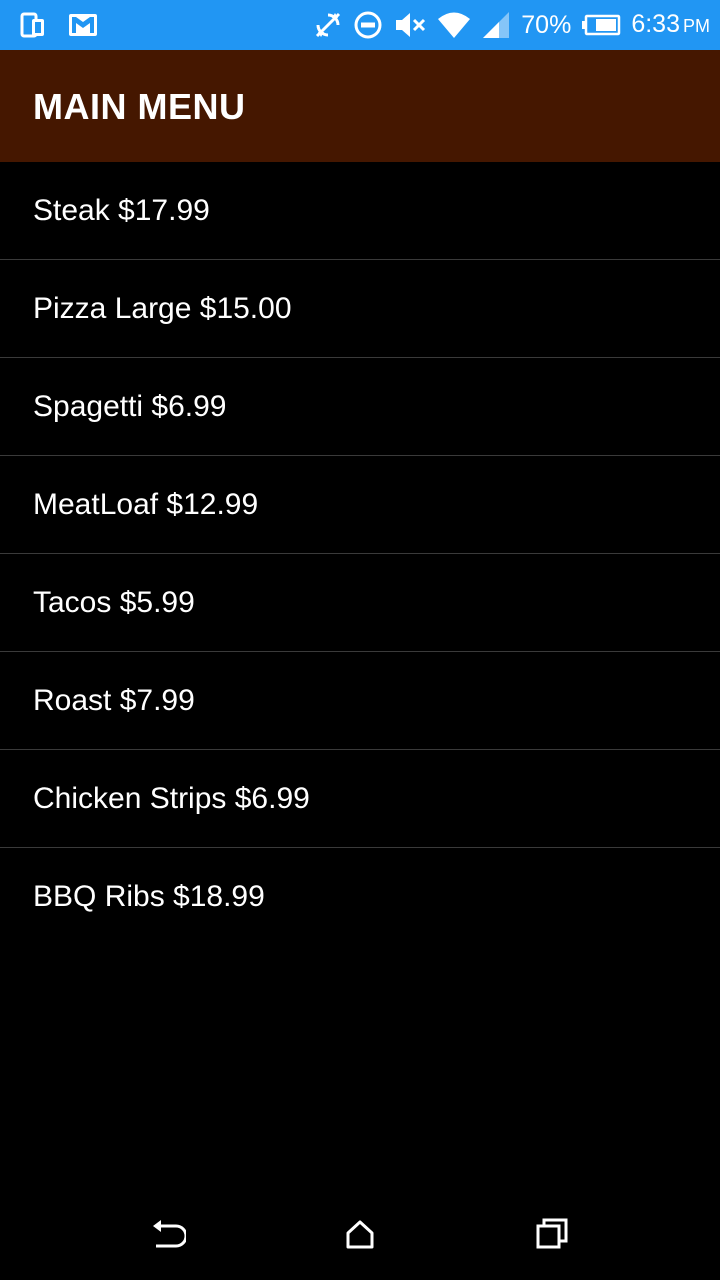 Image resolution: width=720 pixels, height=1280 pixels. I want to click on list-item: Roast $7.99, so click(360, 701).